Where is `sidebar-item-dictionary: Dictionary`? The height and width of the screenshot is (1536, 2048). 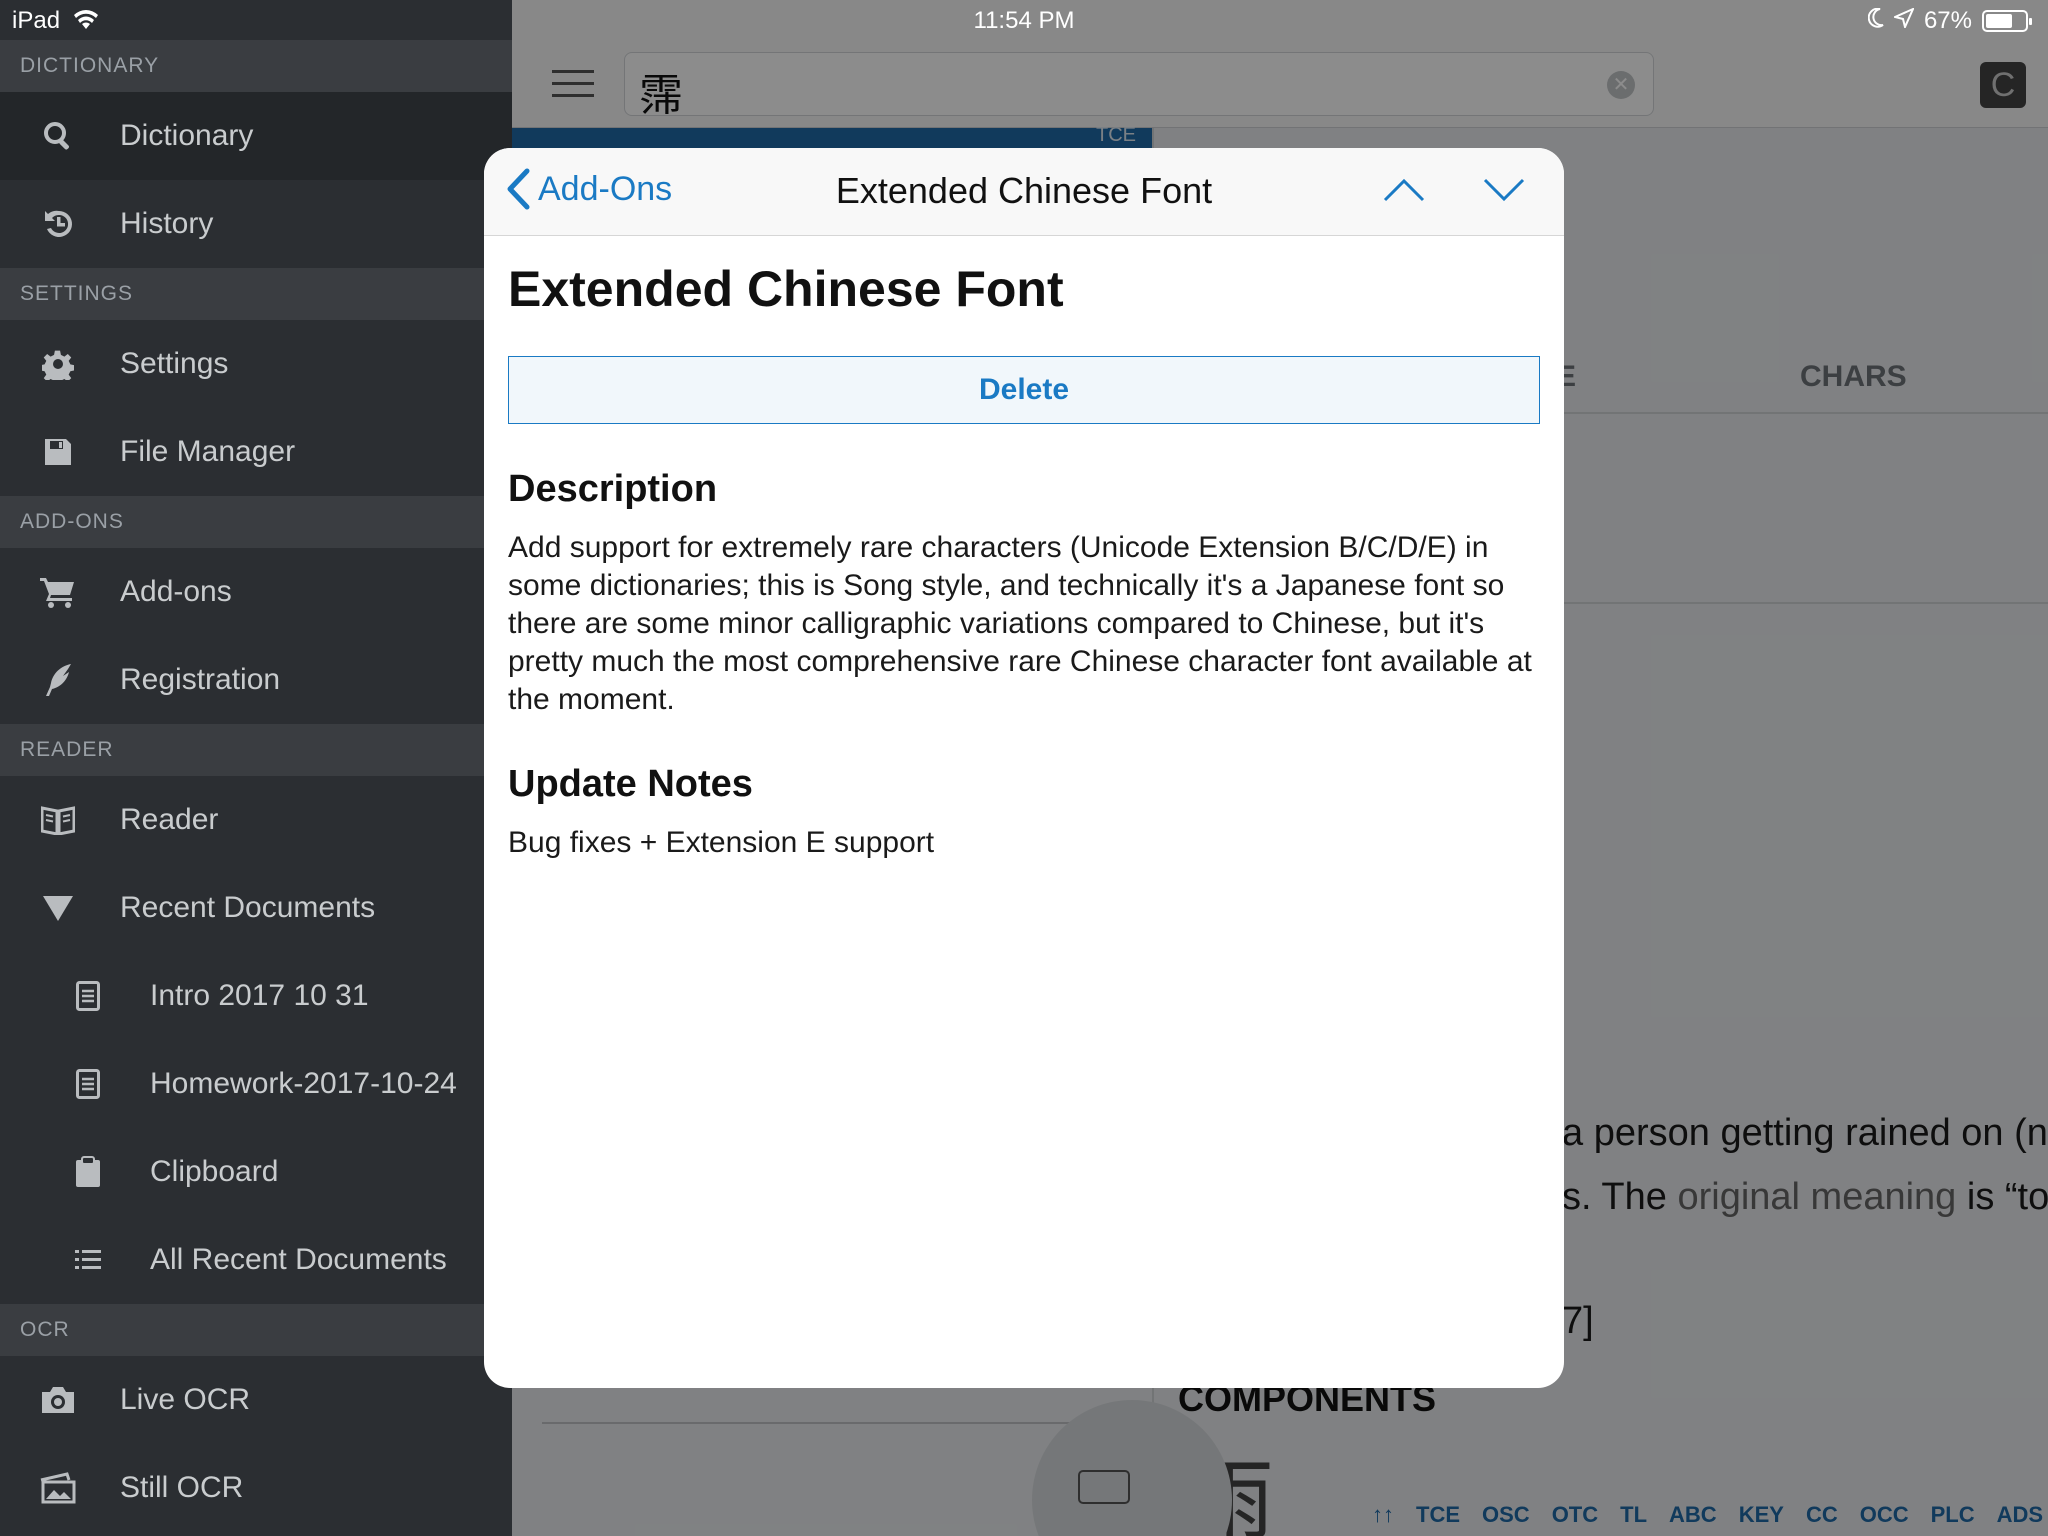
sidebar-item-dictionary: Dictionary is located at coordinates (256, 136).